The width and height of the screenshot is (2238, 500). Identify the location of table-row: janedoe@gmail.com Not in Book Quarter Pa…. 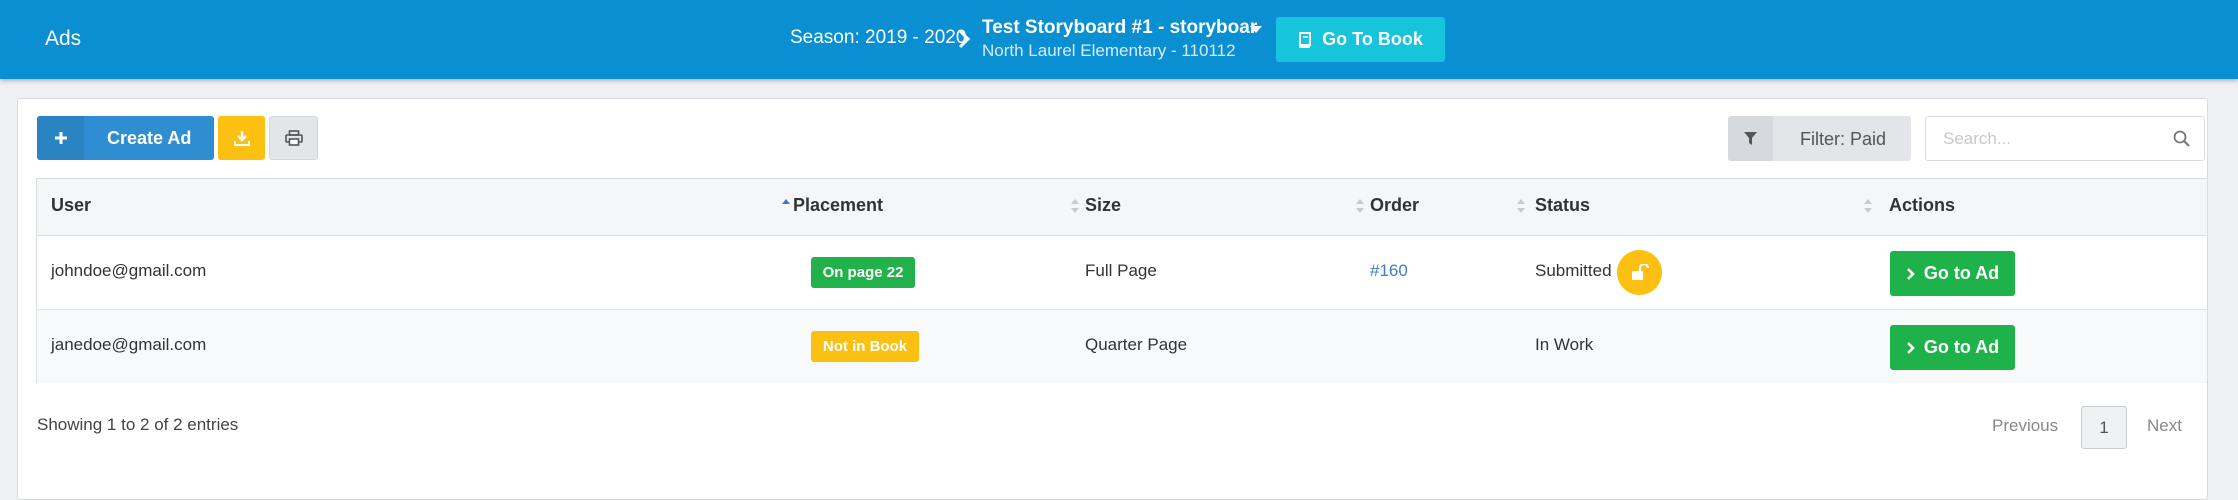
(1122, 346).